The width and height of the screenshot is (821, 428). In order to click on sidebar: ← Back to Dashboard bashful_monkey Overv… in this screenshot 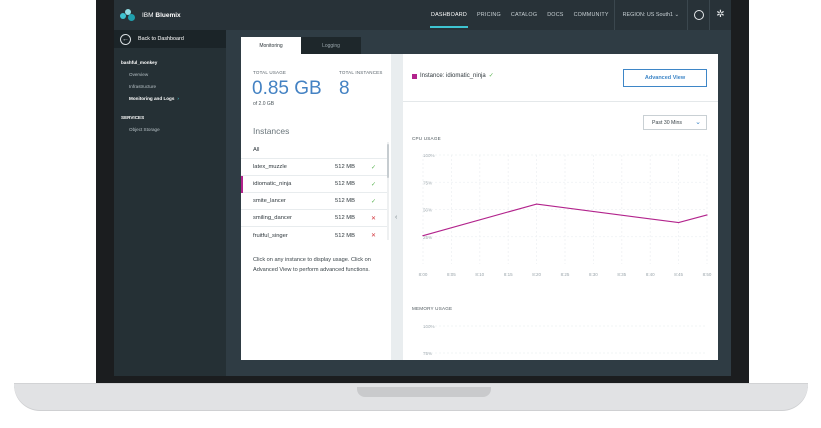, I will do `click(170, 203)`.